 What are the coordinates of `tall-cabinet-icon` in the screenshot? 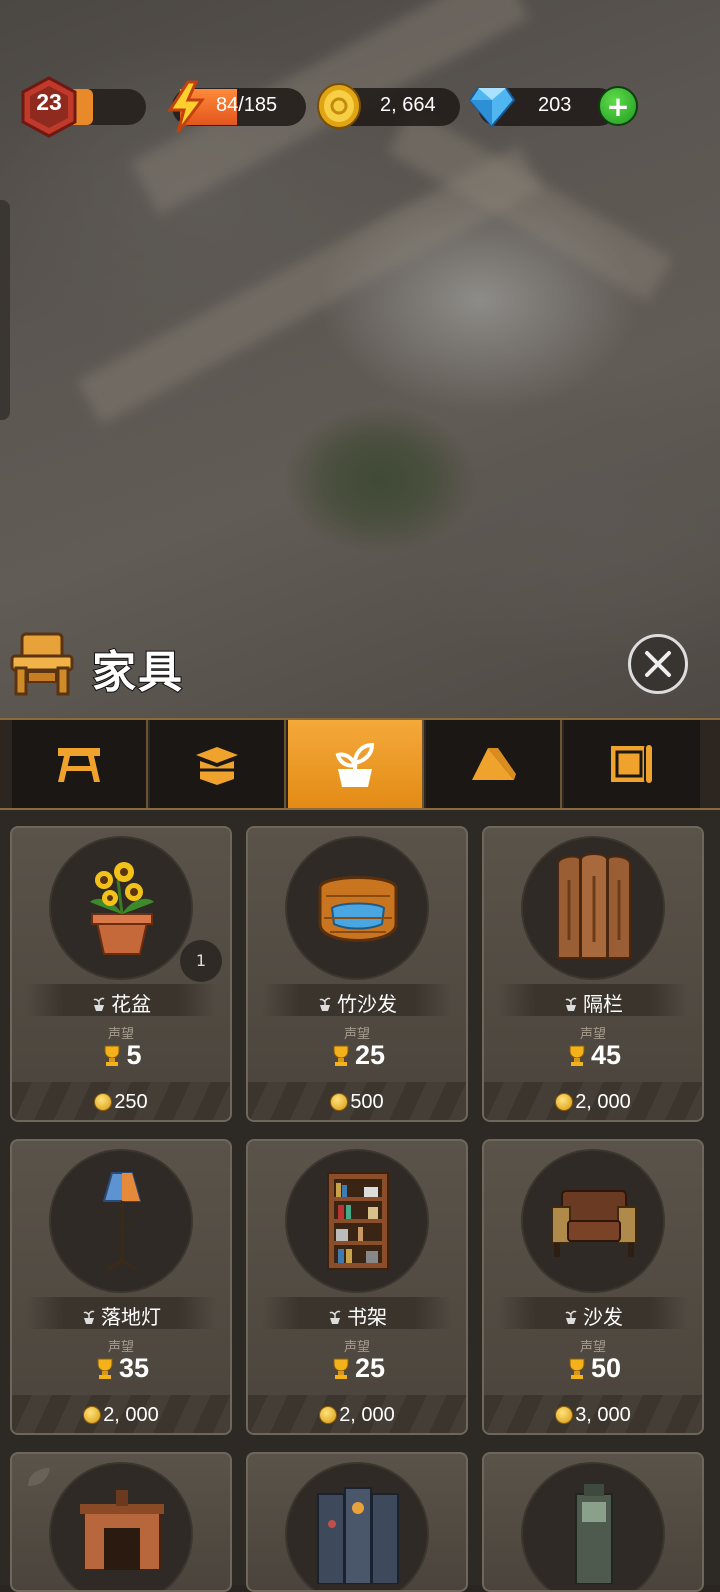 It's located at (594, 1534).